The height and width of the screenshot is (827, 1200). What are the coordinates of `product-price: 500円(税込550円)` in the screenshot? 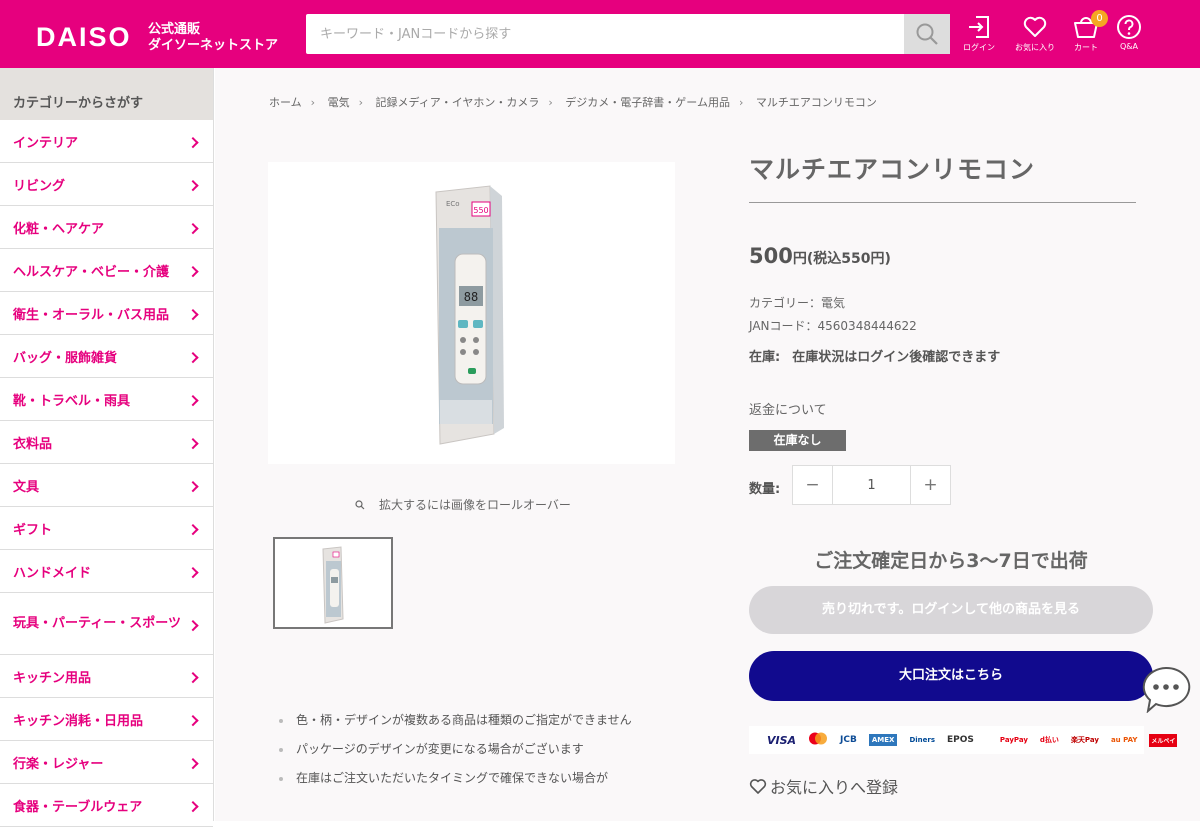 It's located at (820, 256).